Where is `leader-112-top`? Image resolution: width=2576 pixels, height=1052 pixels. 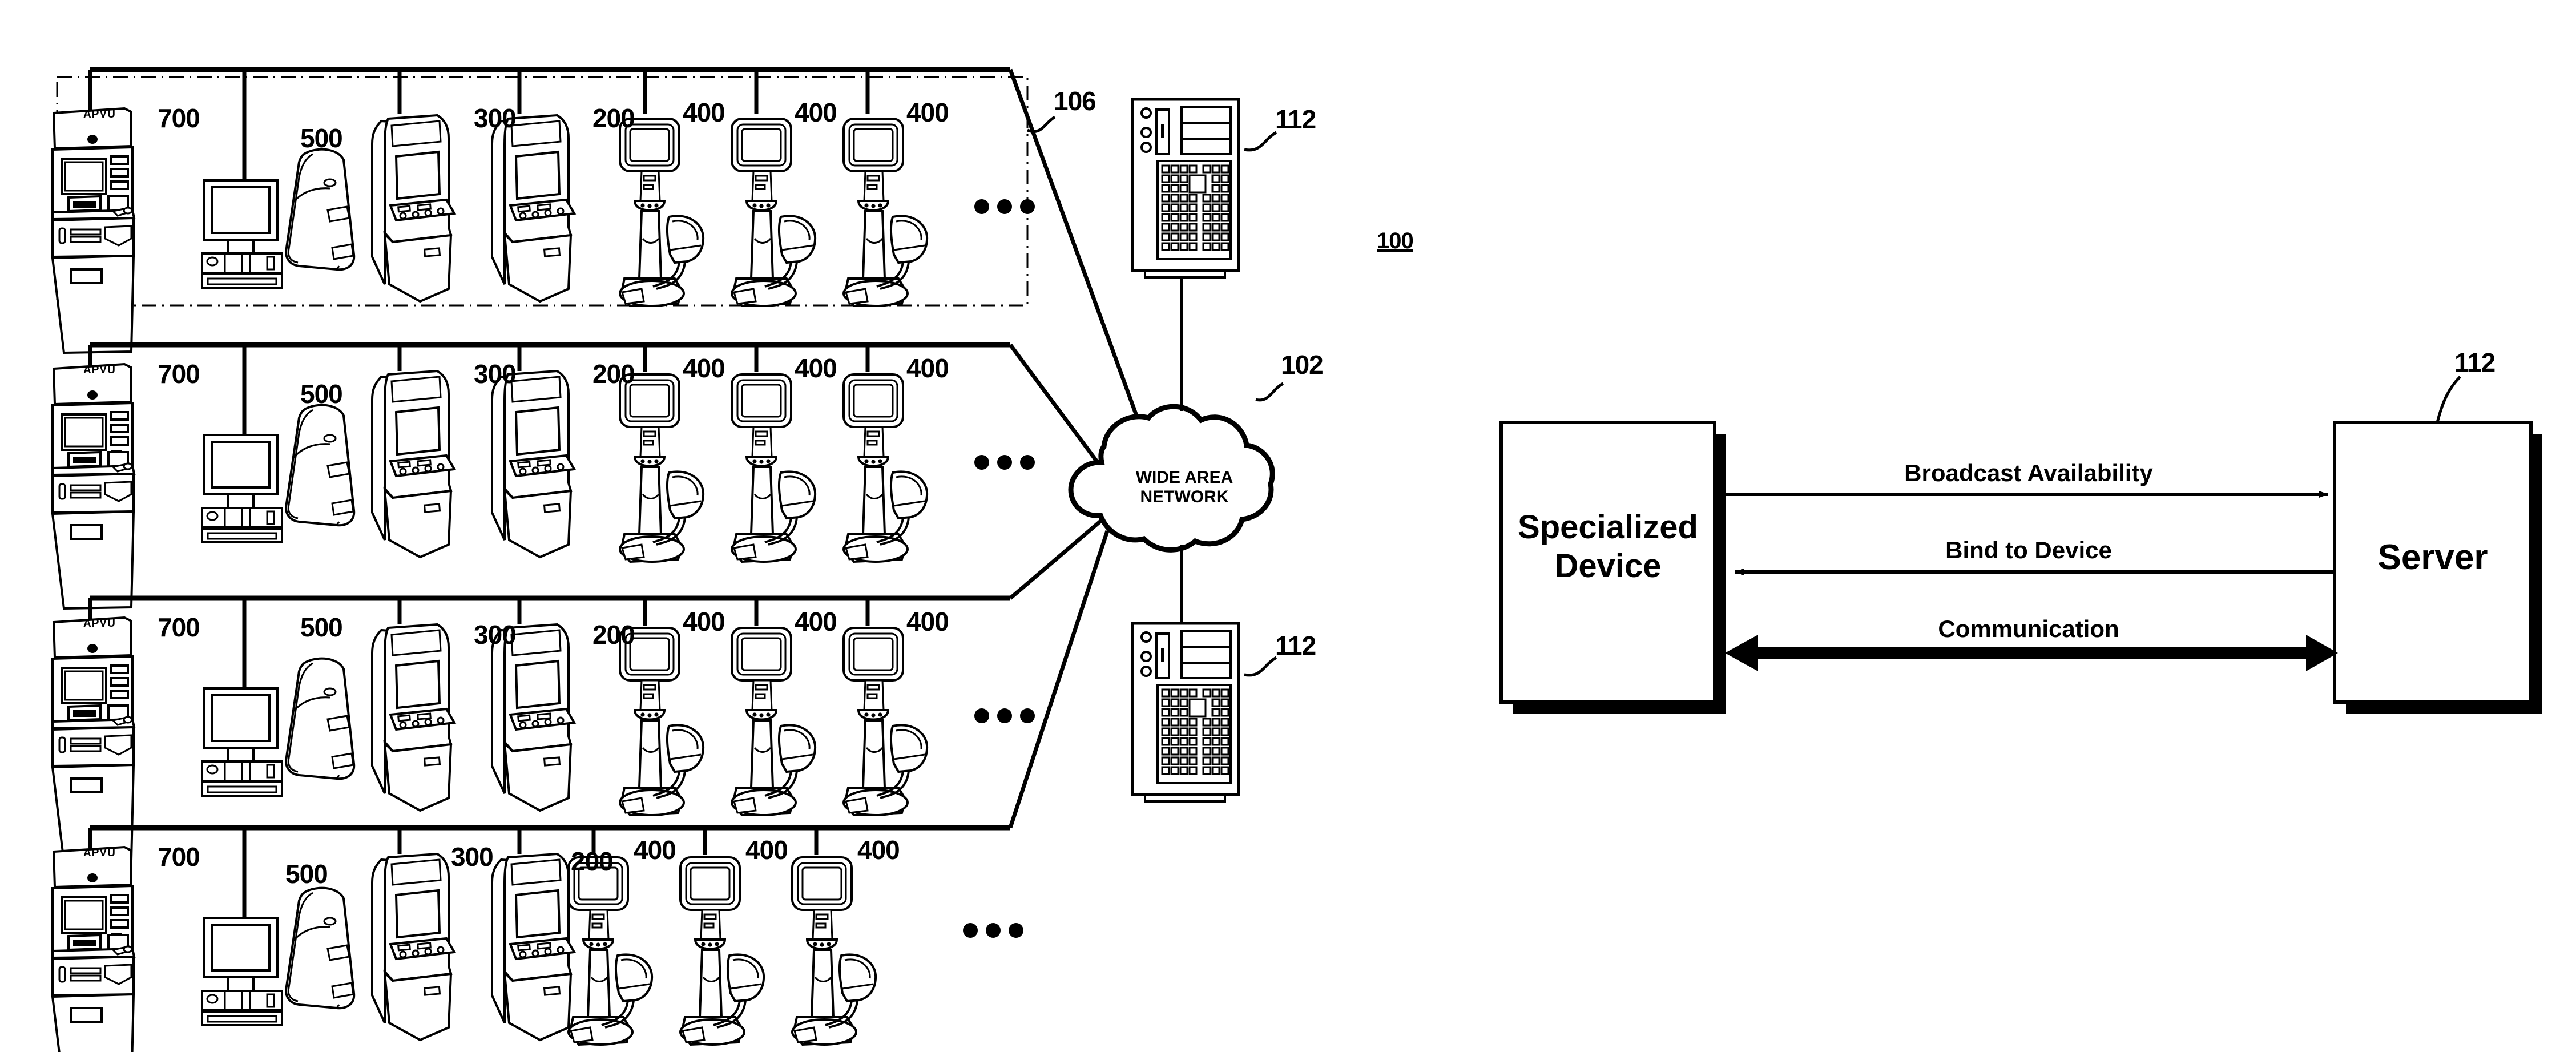
leader-112-top is located at coordinates (1261, 141).